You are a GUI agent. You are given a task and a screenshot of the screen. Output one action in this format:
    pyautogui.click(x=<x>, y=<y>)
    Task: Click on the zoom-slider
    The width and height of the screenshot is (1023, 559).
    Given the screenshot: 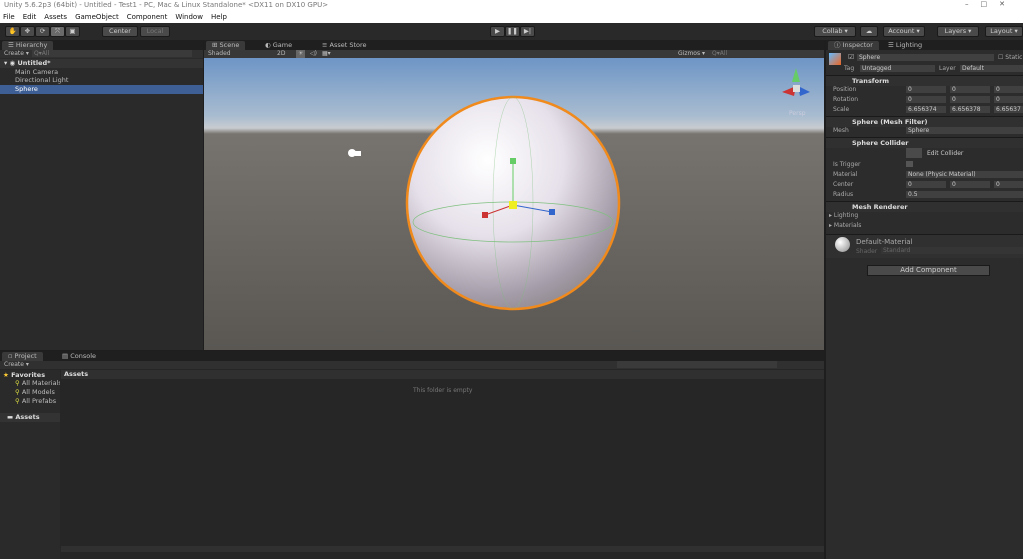 What is the action you would take?
    pyautogui.click(x=442, y=549)
    